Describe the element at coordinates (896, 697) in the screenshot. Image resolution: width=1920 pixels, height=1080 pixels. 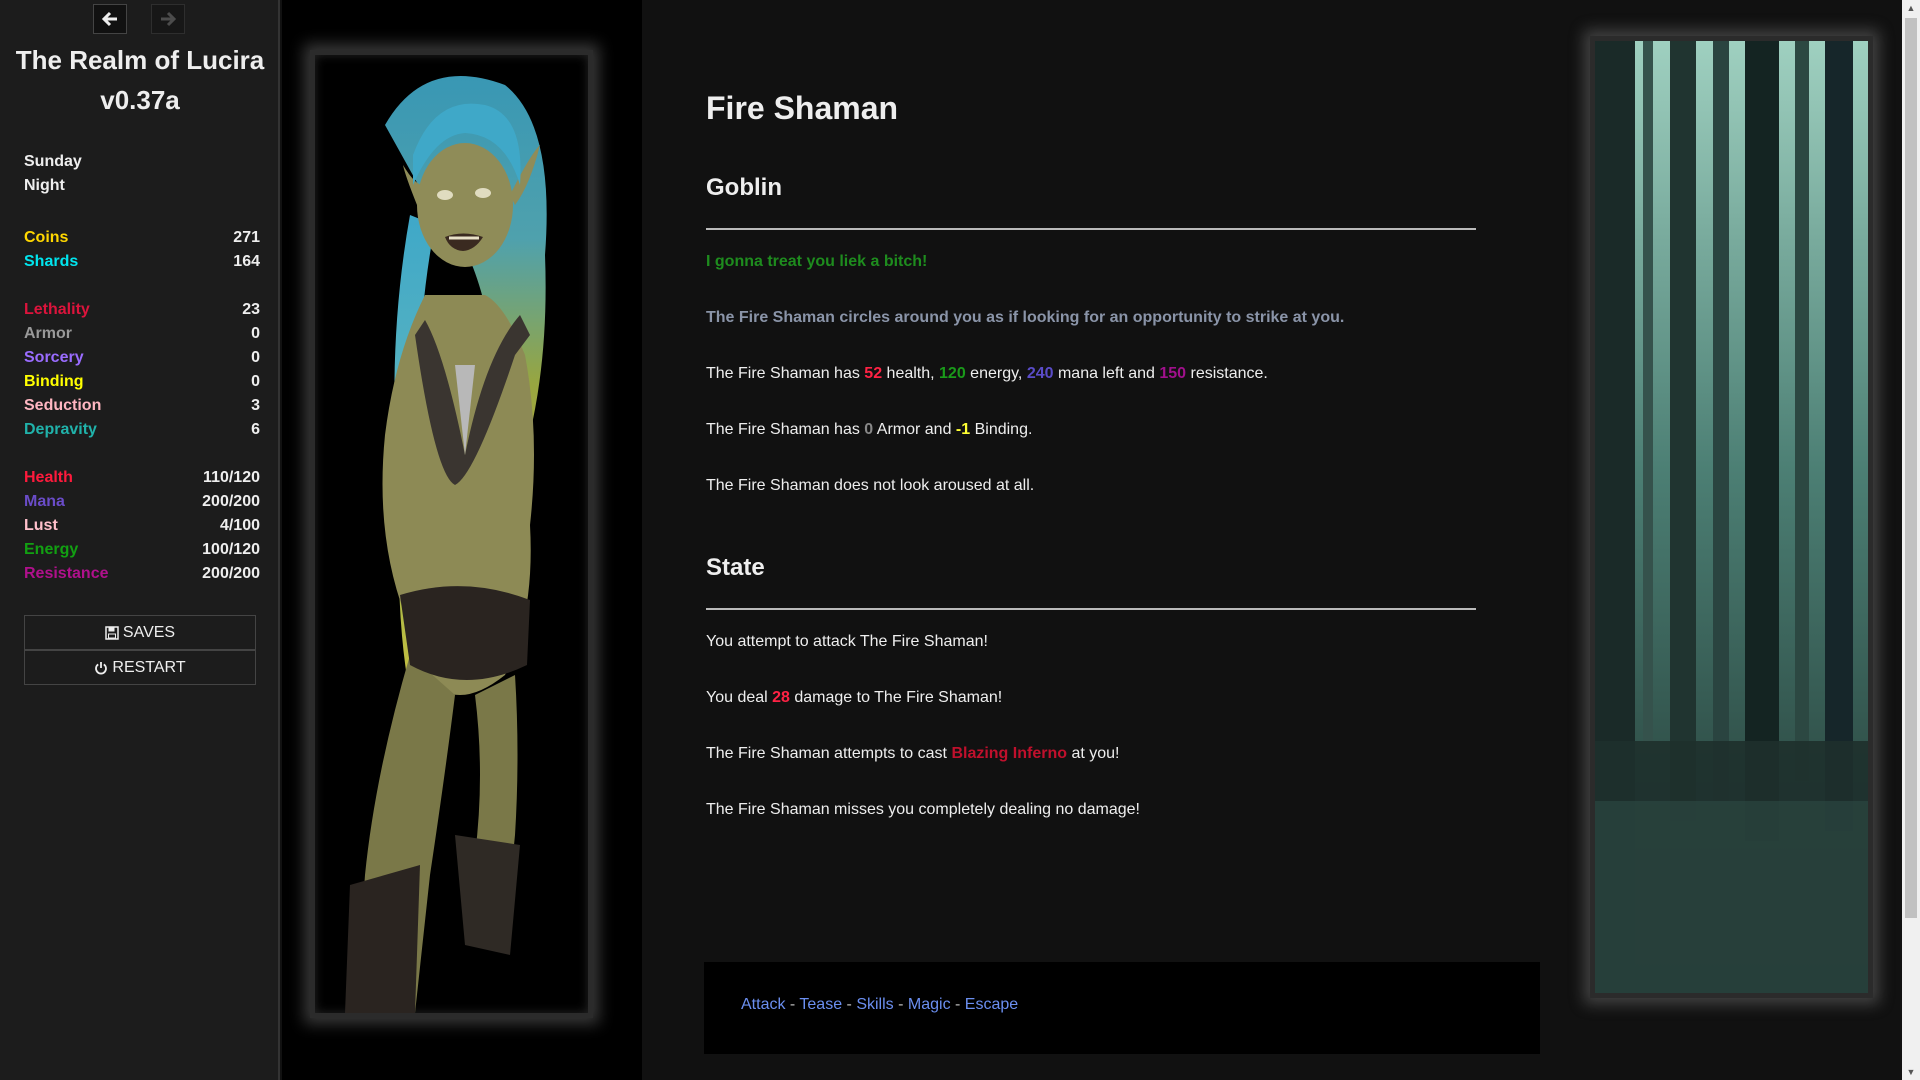
I see `log-text: damage to The Fire Shaman!` at that location.